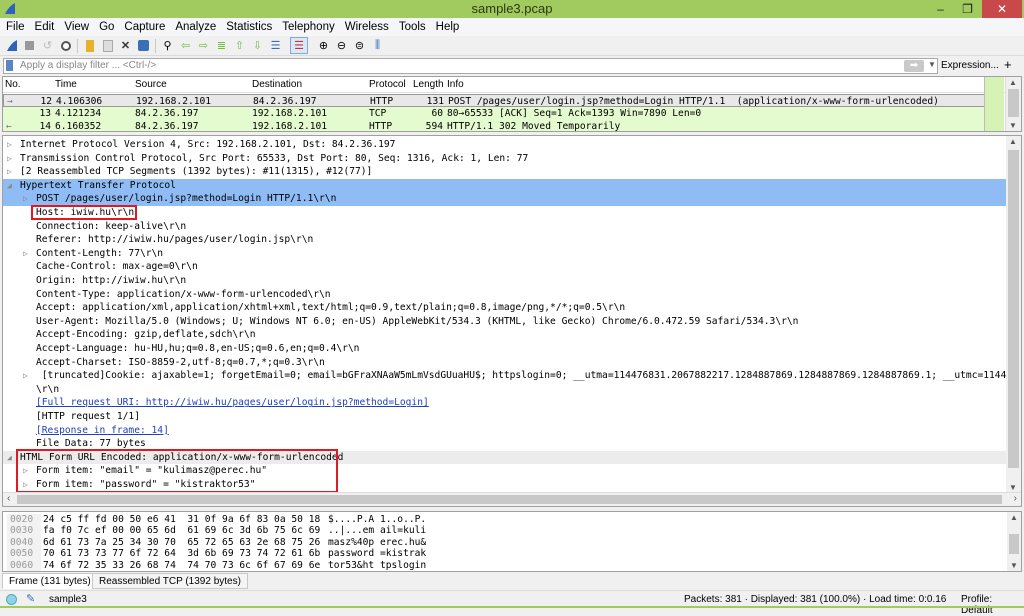 This screenshot has height=616, width=1024. Describe the element at coordinates (76, 27) in the screenshot. I see `menu-view: View` at that location.